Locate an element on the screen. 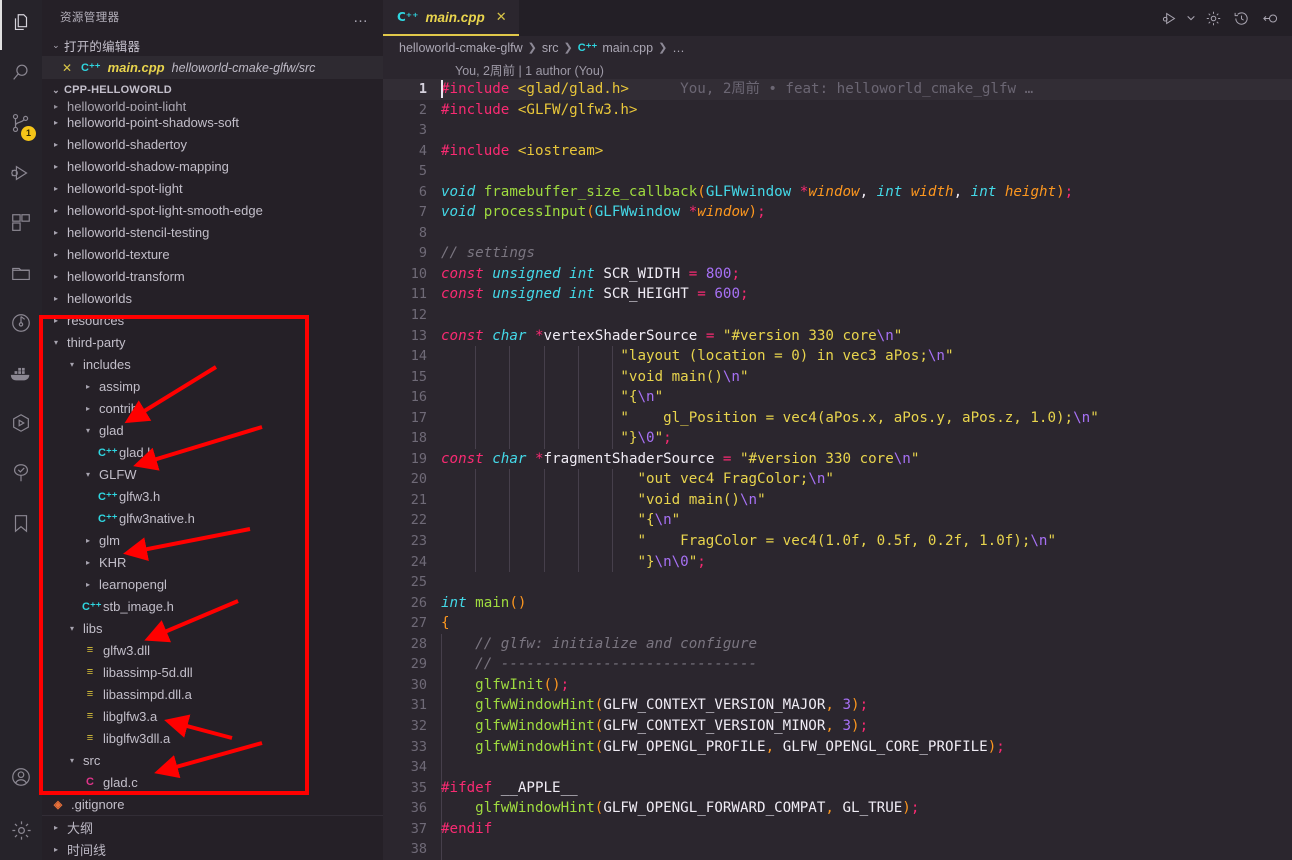 This screenshot has width=1292, height=860. code-line: 37 #endif is located at coordinates (837, 829).